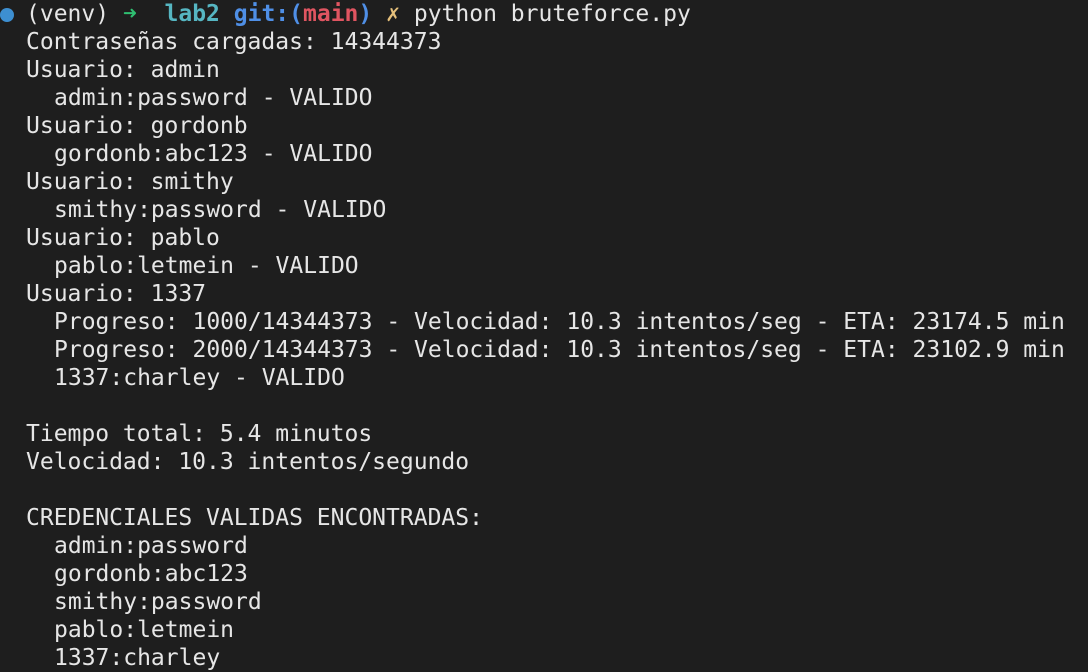  I want to click on found-credential-item: 1337:charley, so click(137, 658).